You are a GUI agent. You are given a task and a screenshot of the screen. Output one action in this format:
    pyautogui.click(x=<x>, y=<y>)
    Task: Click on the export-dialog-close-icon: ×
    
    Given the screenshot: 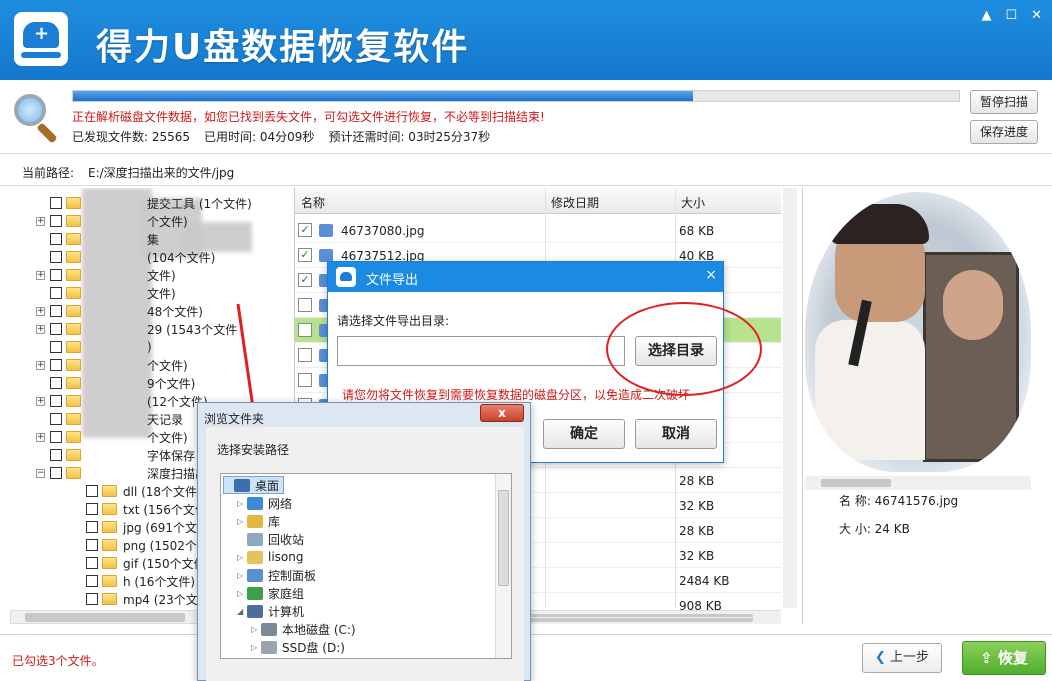 What is the action you would take?
    pyautogui.click(x=711, y=275)
    